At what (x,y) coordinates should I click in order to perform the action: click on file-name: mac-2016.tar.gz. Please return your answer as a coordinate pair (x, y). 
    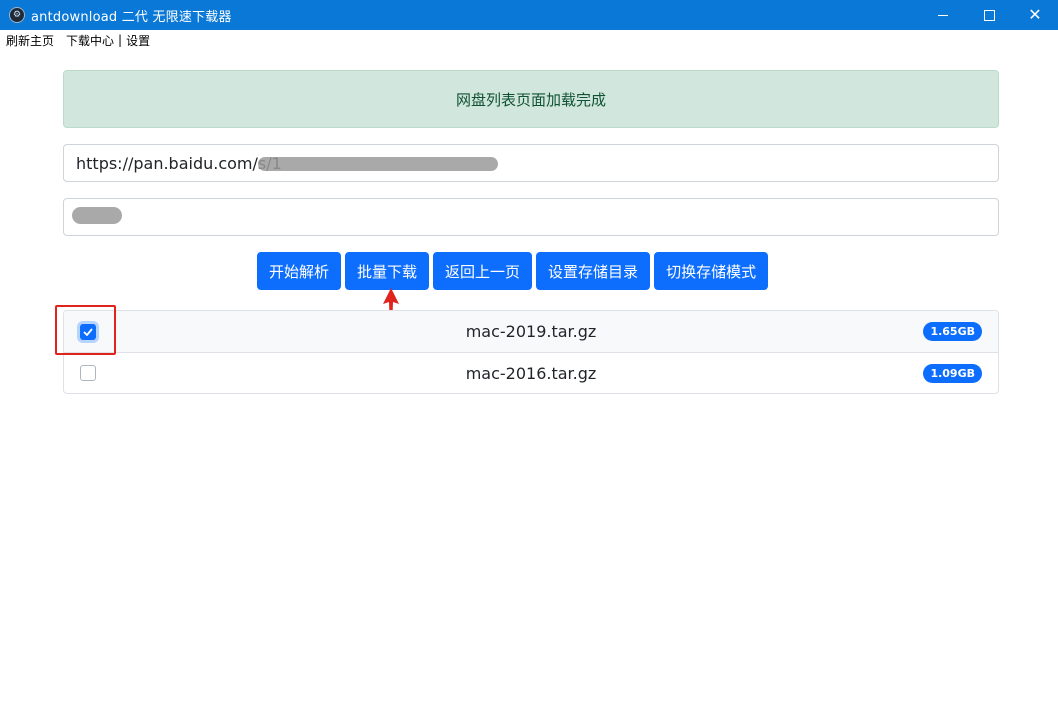
    Looking at the image, I should click on (531, 373).